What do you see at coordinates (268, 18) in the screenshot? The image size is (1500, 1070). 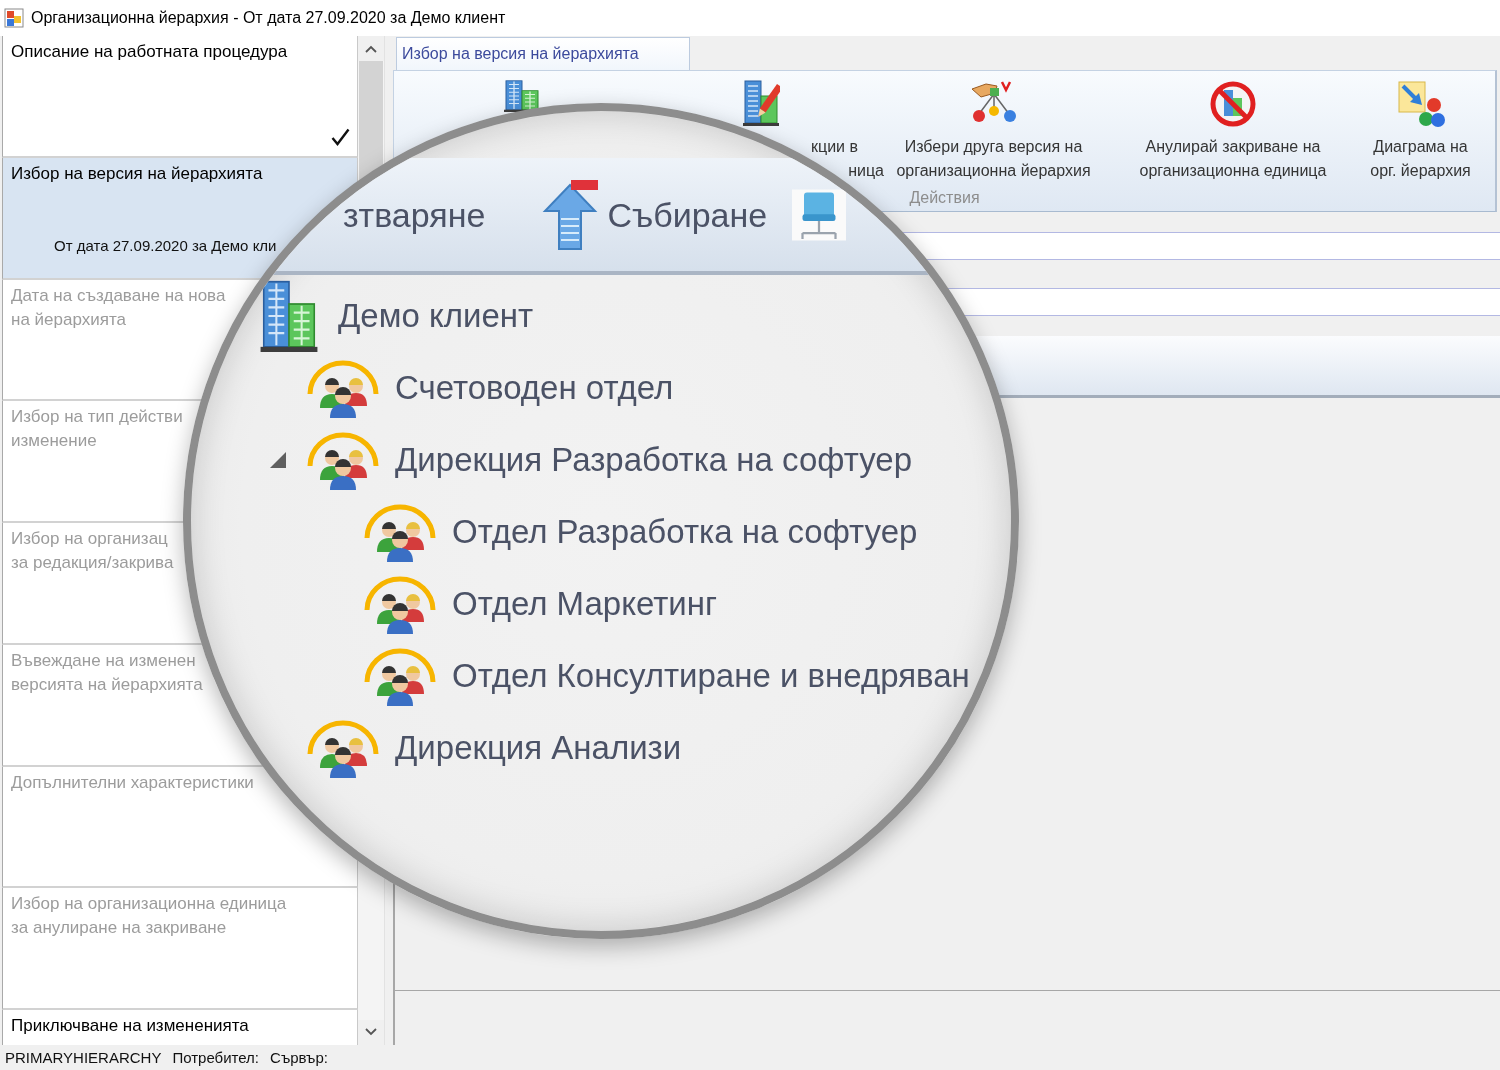 I see `window-title: Организационна йерархия - От дата 27.09.2020 за Демо клиент` at bounding box center [268, 18].